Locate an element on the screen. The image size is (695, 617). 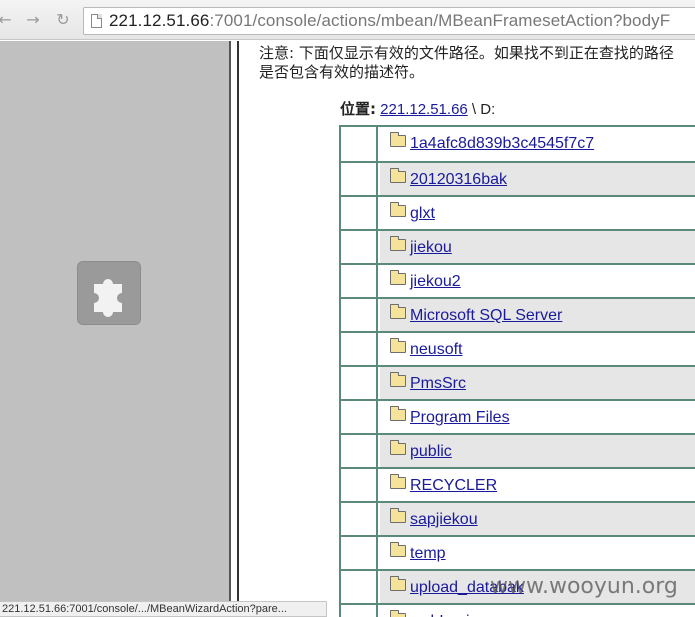
folder-link: glxt is located at coordinates (422, 214).